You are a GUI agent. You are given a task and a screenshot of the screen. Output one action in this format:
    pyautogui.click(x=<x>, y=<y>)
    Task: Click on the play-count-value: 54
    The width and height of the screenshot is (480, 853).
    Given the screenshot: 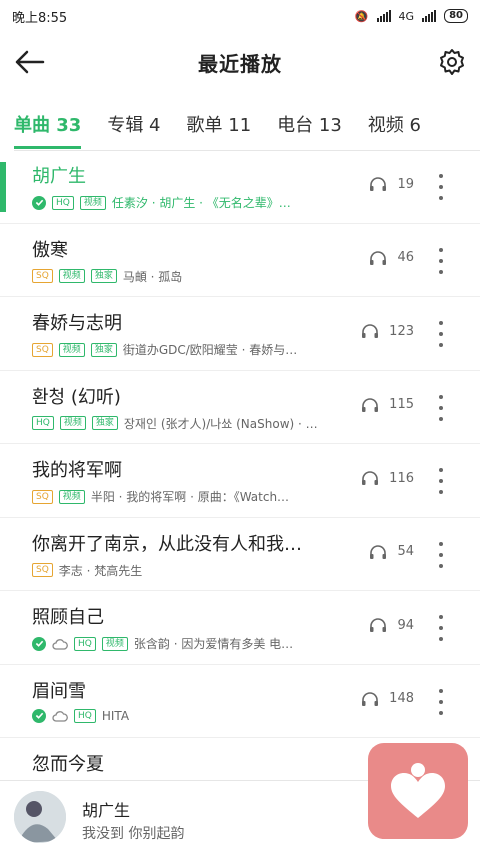 What is the action you would take?
    pyautogui.click(x=405, y=551)
    